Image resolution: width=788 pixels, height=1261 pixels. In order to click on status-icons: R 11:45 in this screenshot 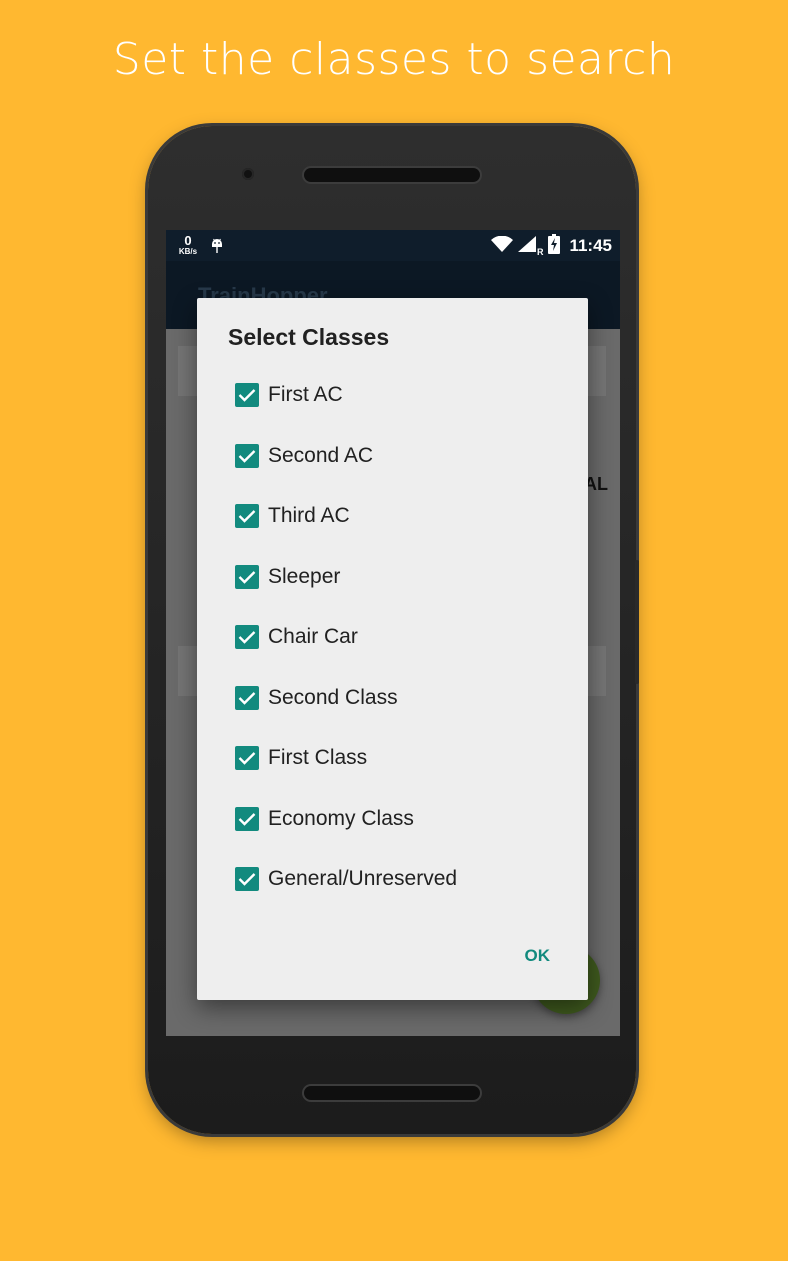, I will do `click(551, 246)`.